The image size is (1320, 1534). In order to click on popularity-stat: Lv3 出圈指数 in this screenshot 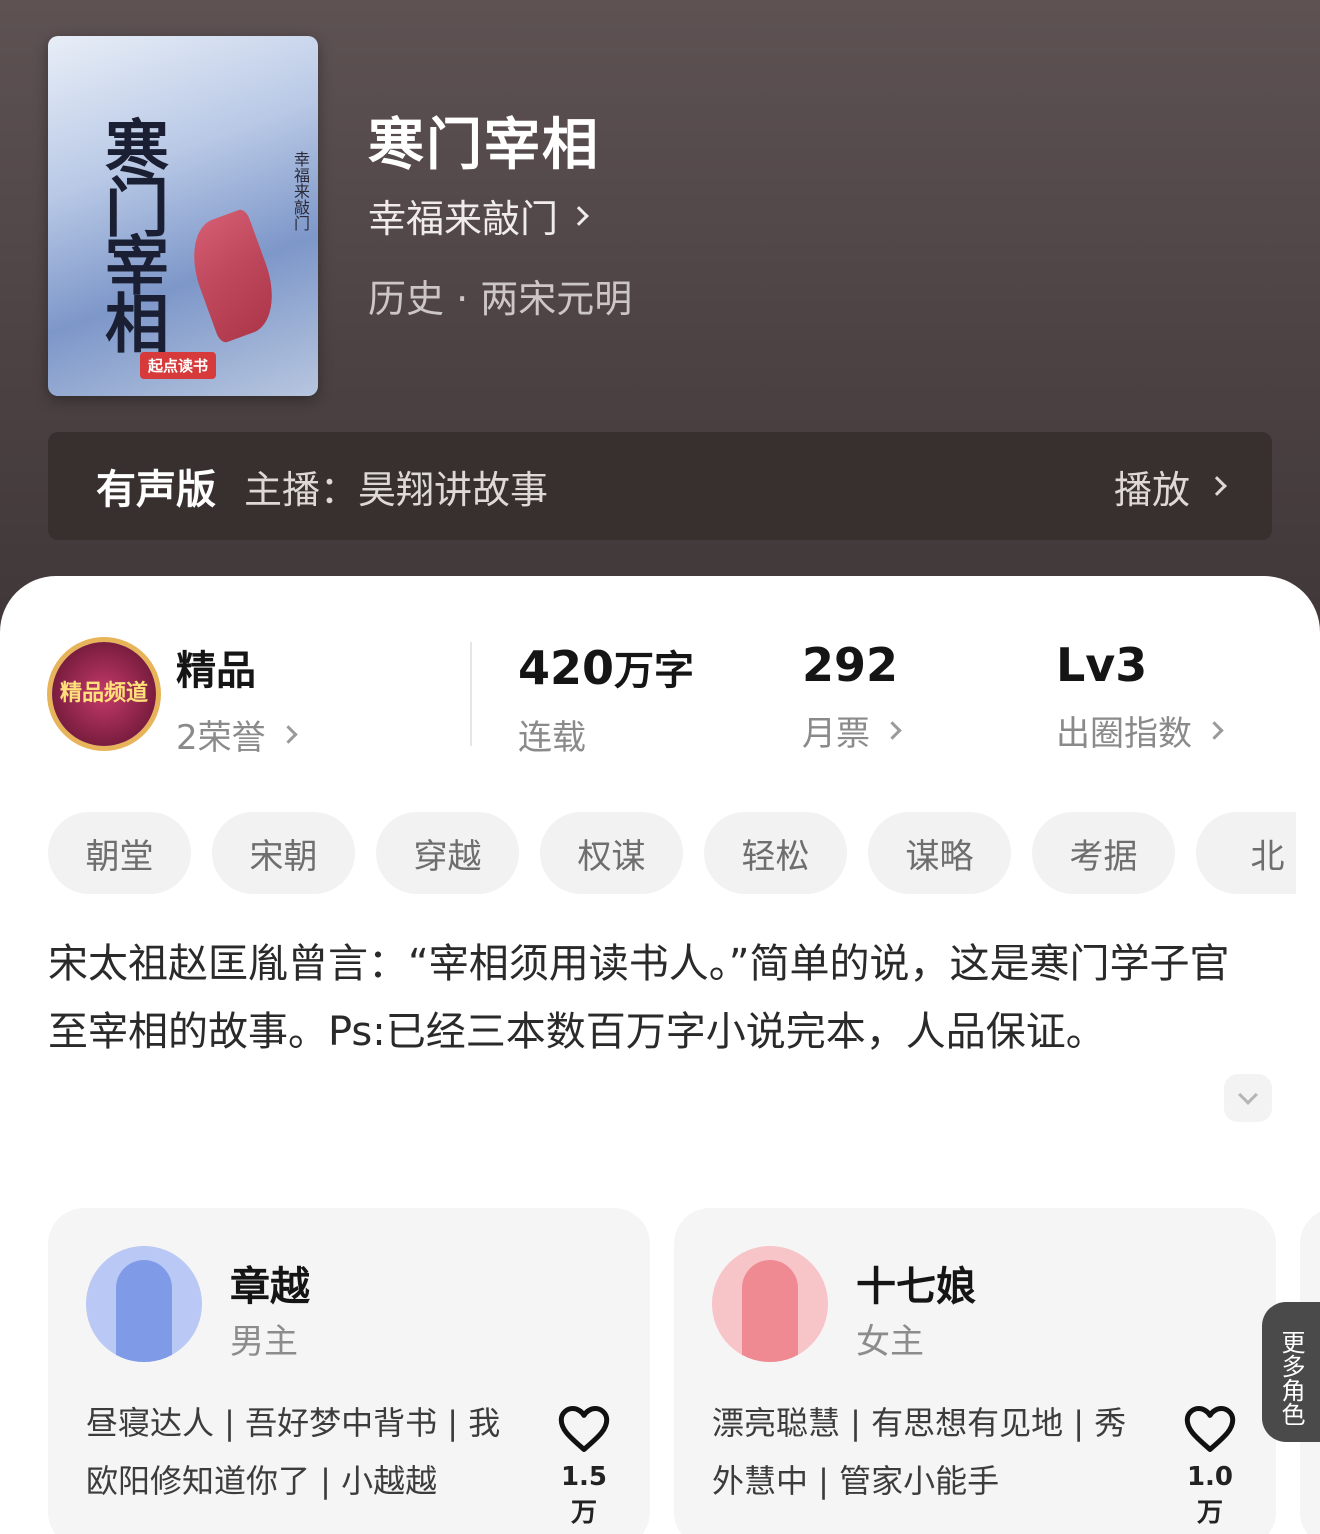, I will do `click(1140, 696)`.